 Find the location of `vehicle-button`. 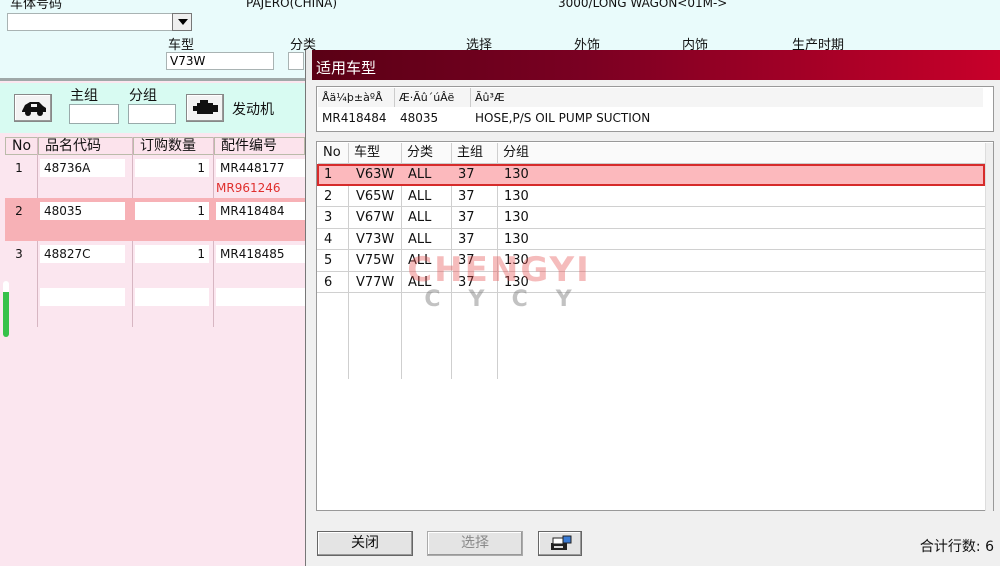

vehicle-button is located at coordinates (33, 108).